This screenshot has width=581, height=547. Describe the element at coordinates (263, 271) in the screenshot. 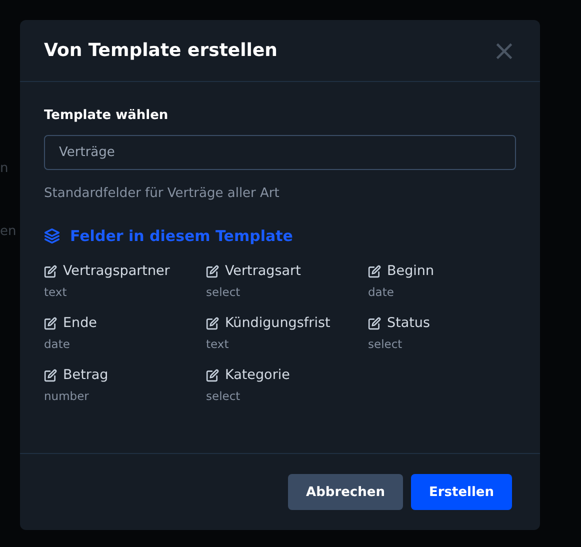

I see `field-name: Vertragsart` at that location.